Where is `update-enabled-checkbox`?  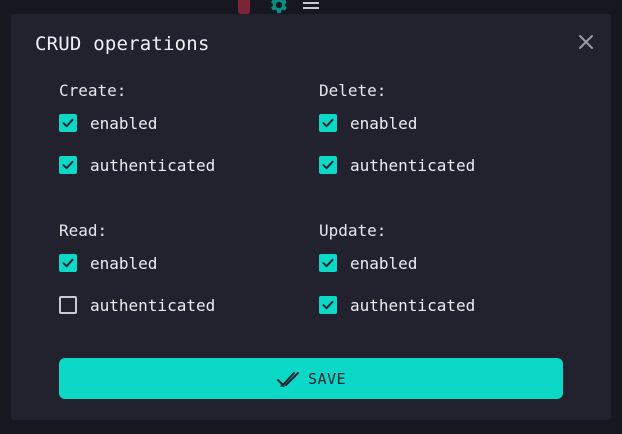 update-enabled-checkbox is located at coordinates (328, 263).